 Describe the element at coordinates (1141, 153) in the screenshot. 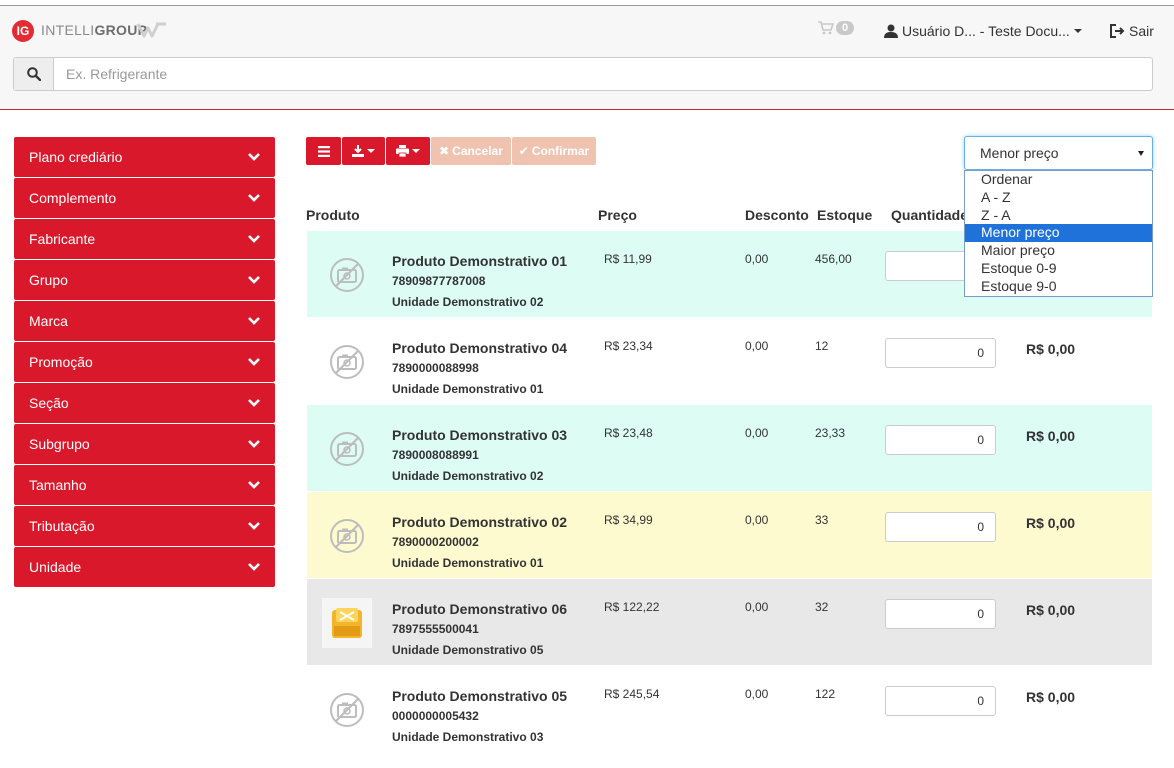

I see `select-arrow-icon` at that location.